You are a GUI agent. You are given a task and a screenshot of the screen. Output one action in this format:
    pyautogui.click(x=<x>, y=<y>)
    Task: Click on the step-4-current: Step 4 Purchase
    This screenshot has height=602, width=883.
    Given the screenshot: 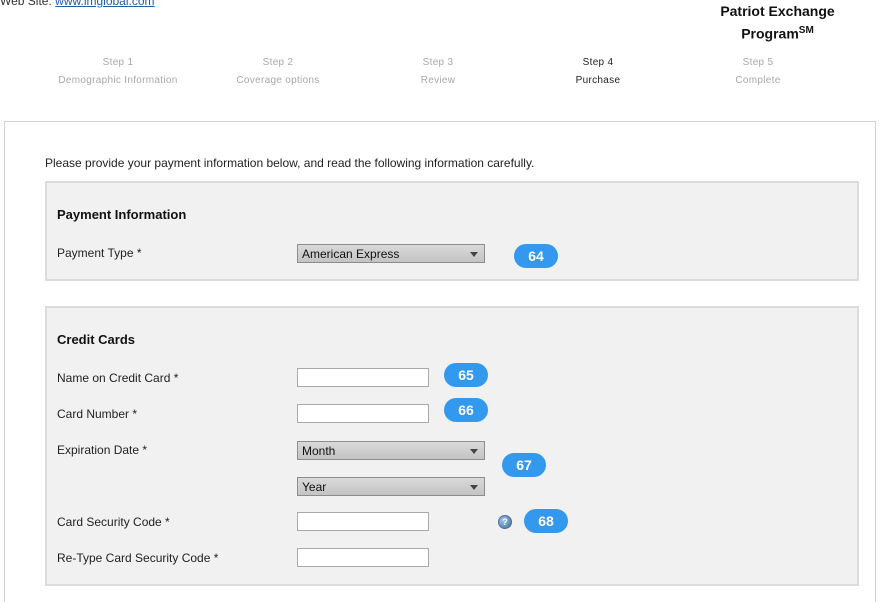 What is the action you would take?
    pyautogui.click(x=598, y=71)
    